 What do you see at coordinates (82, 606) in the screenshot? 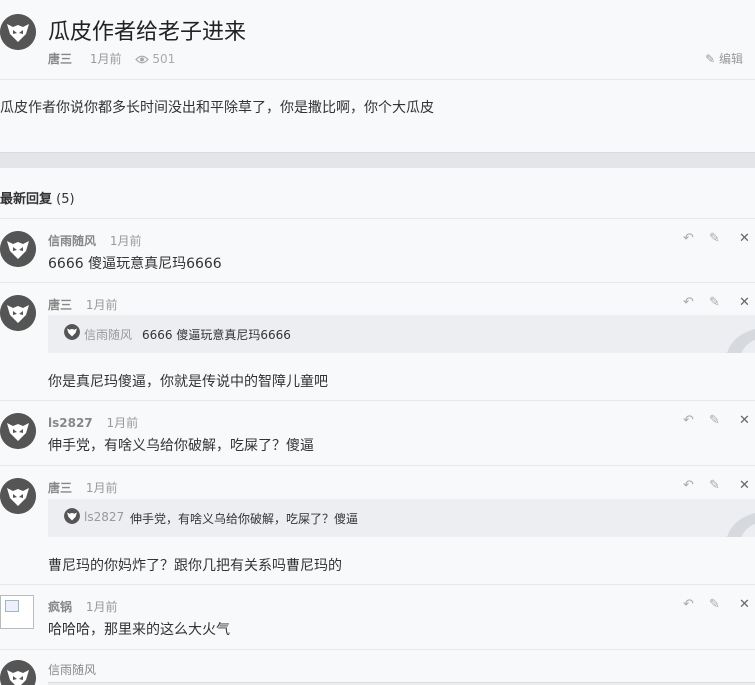
I see `reply-meta: 疯锅 1月前` at bounding box center [82, 606].